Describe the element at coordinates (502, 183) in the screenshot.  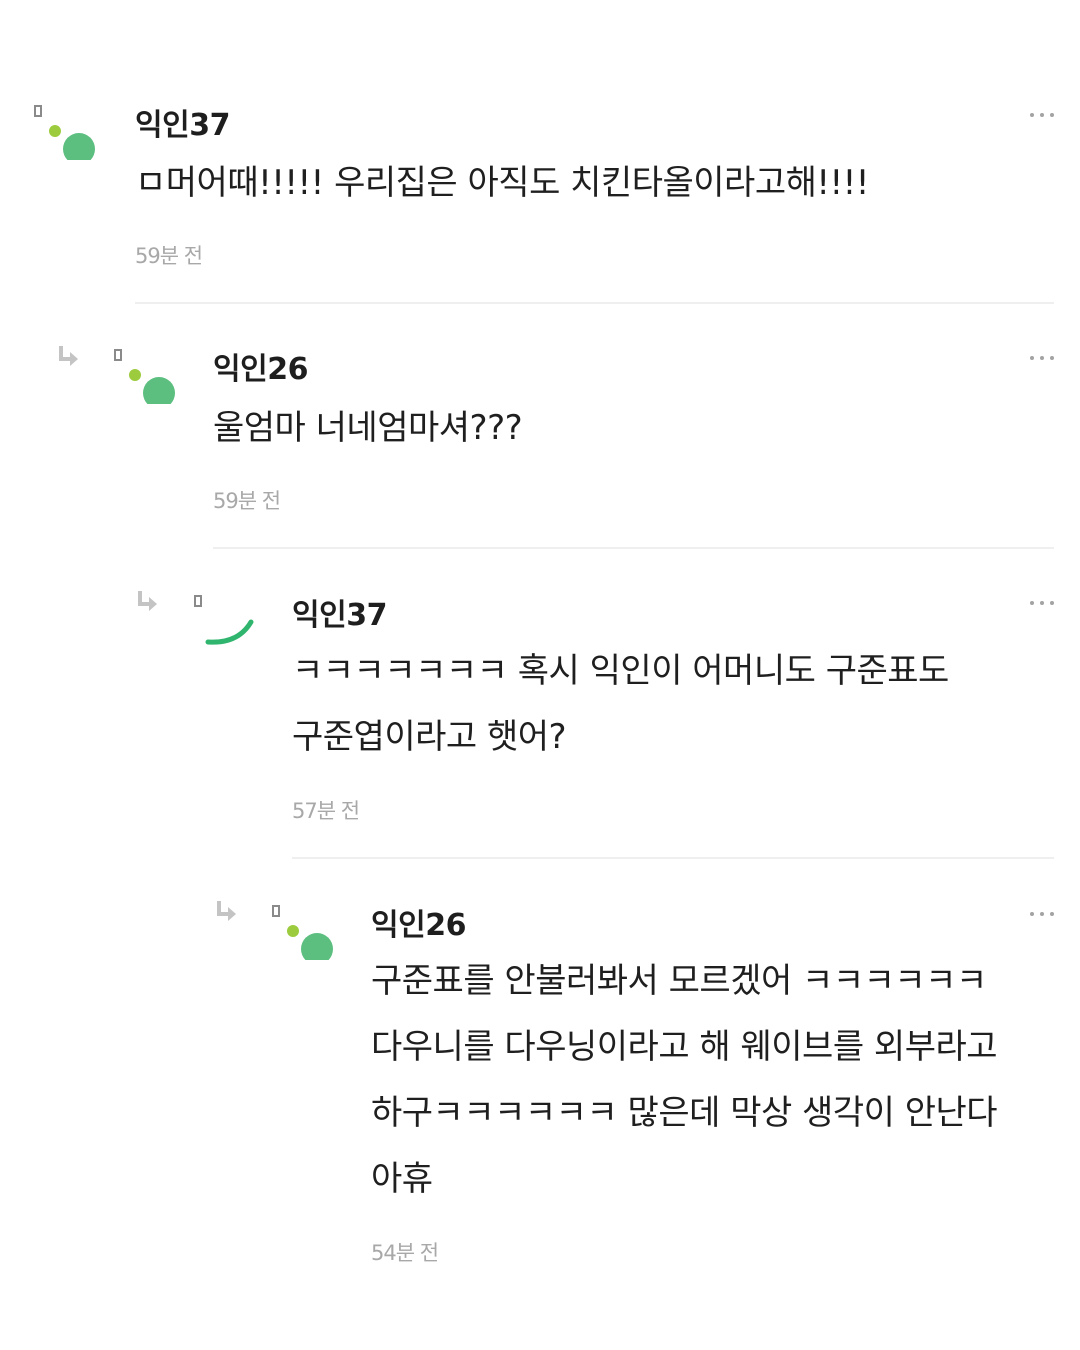
I see `comment-text: ㅁ머어때!!!!! 우리집은 아직도 치킨타올이라고해!!!!` at that location.